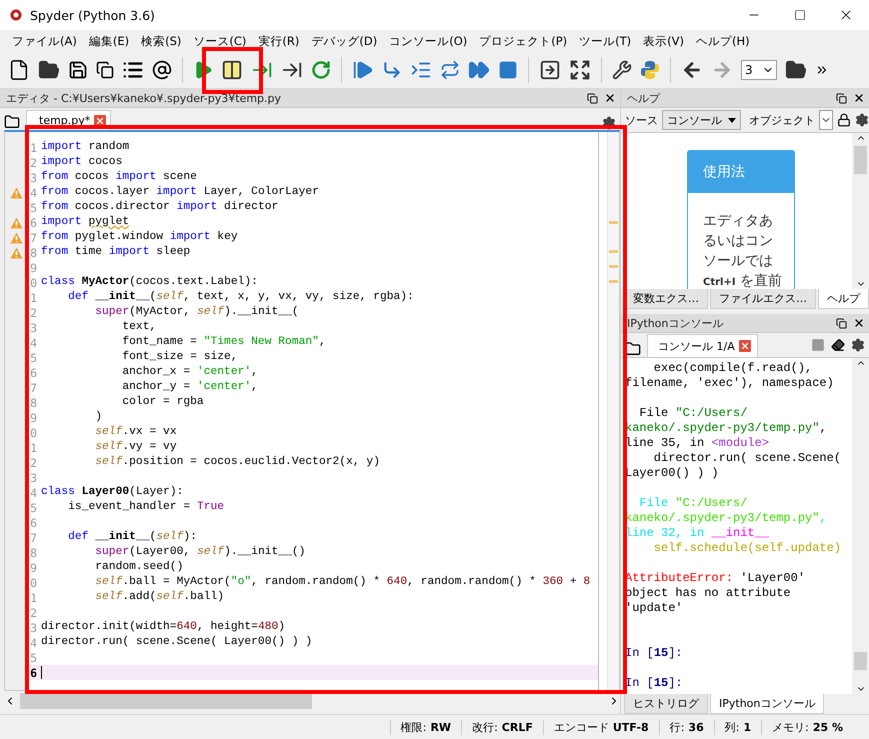  I want to click on status-item: 権限: RW, so click(426, 727).